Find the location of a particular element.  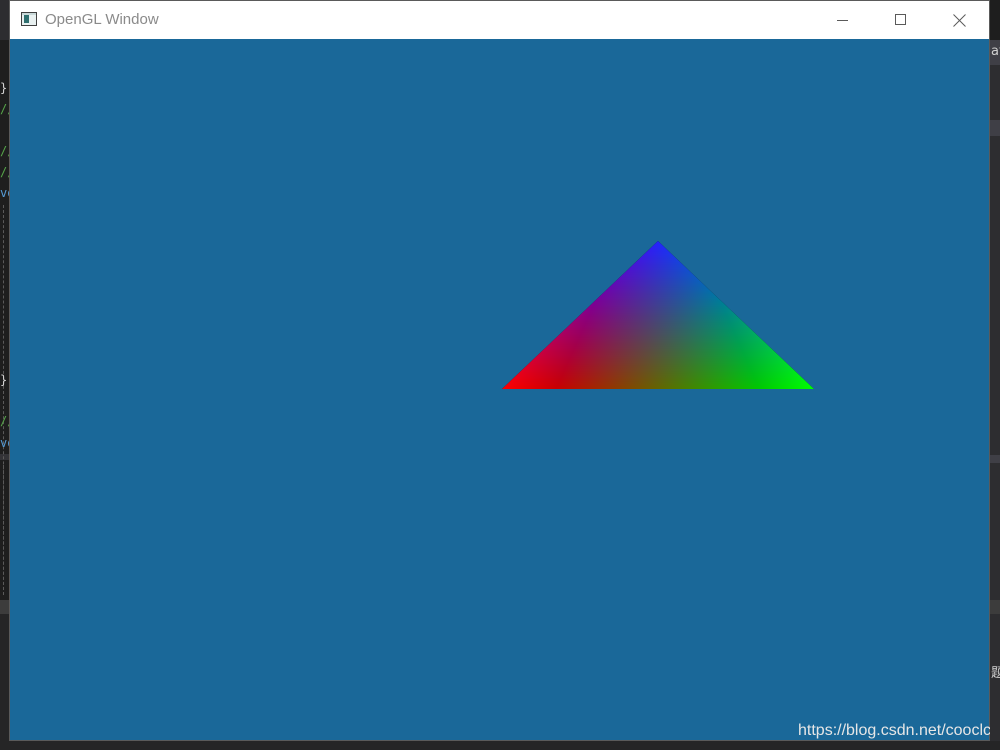

close-button is located at coordinates (959, 20).